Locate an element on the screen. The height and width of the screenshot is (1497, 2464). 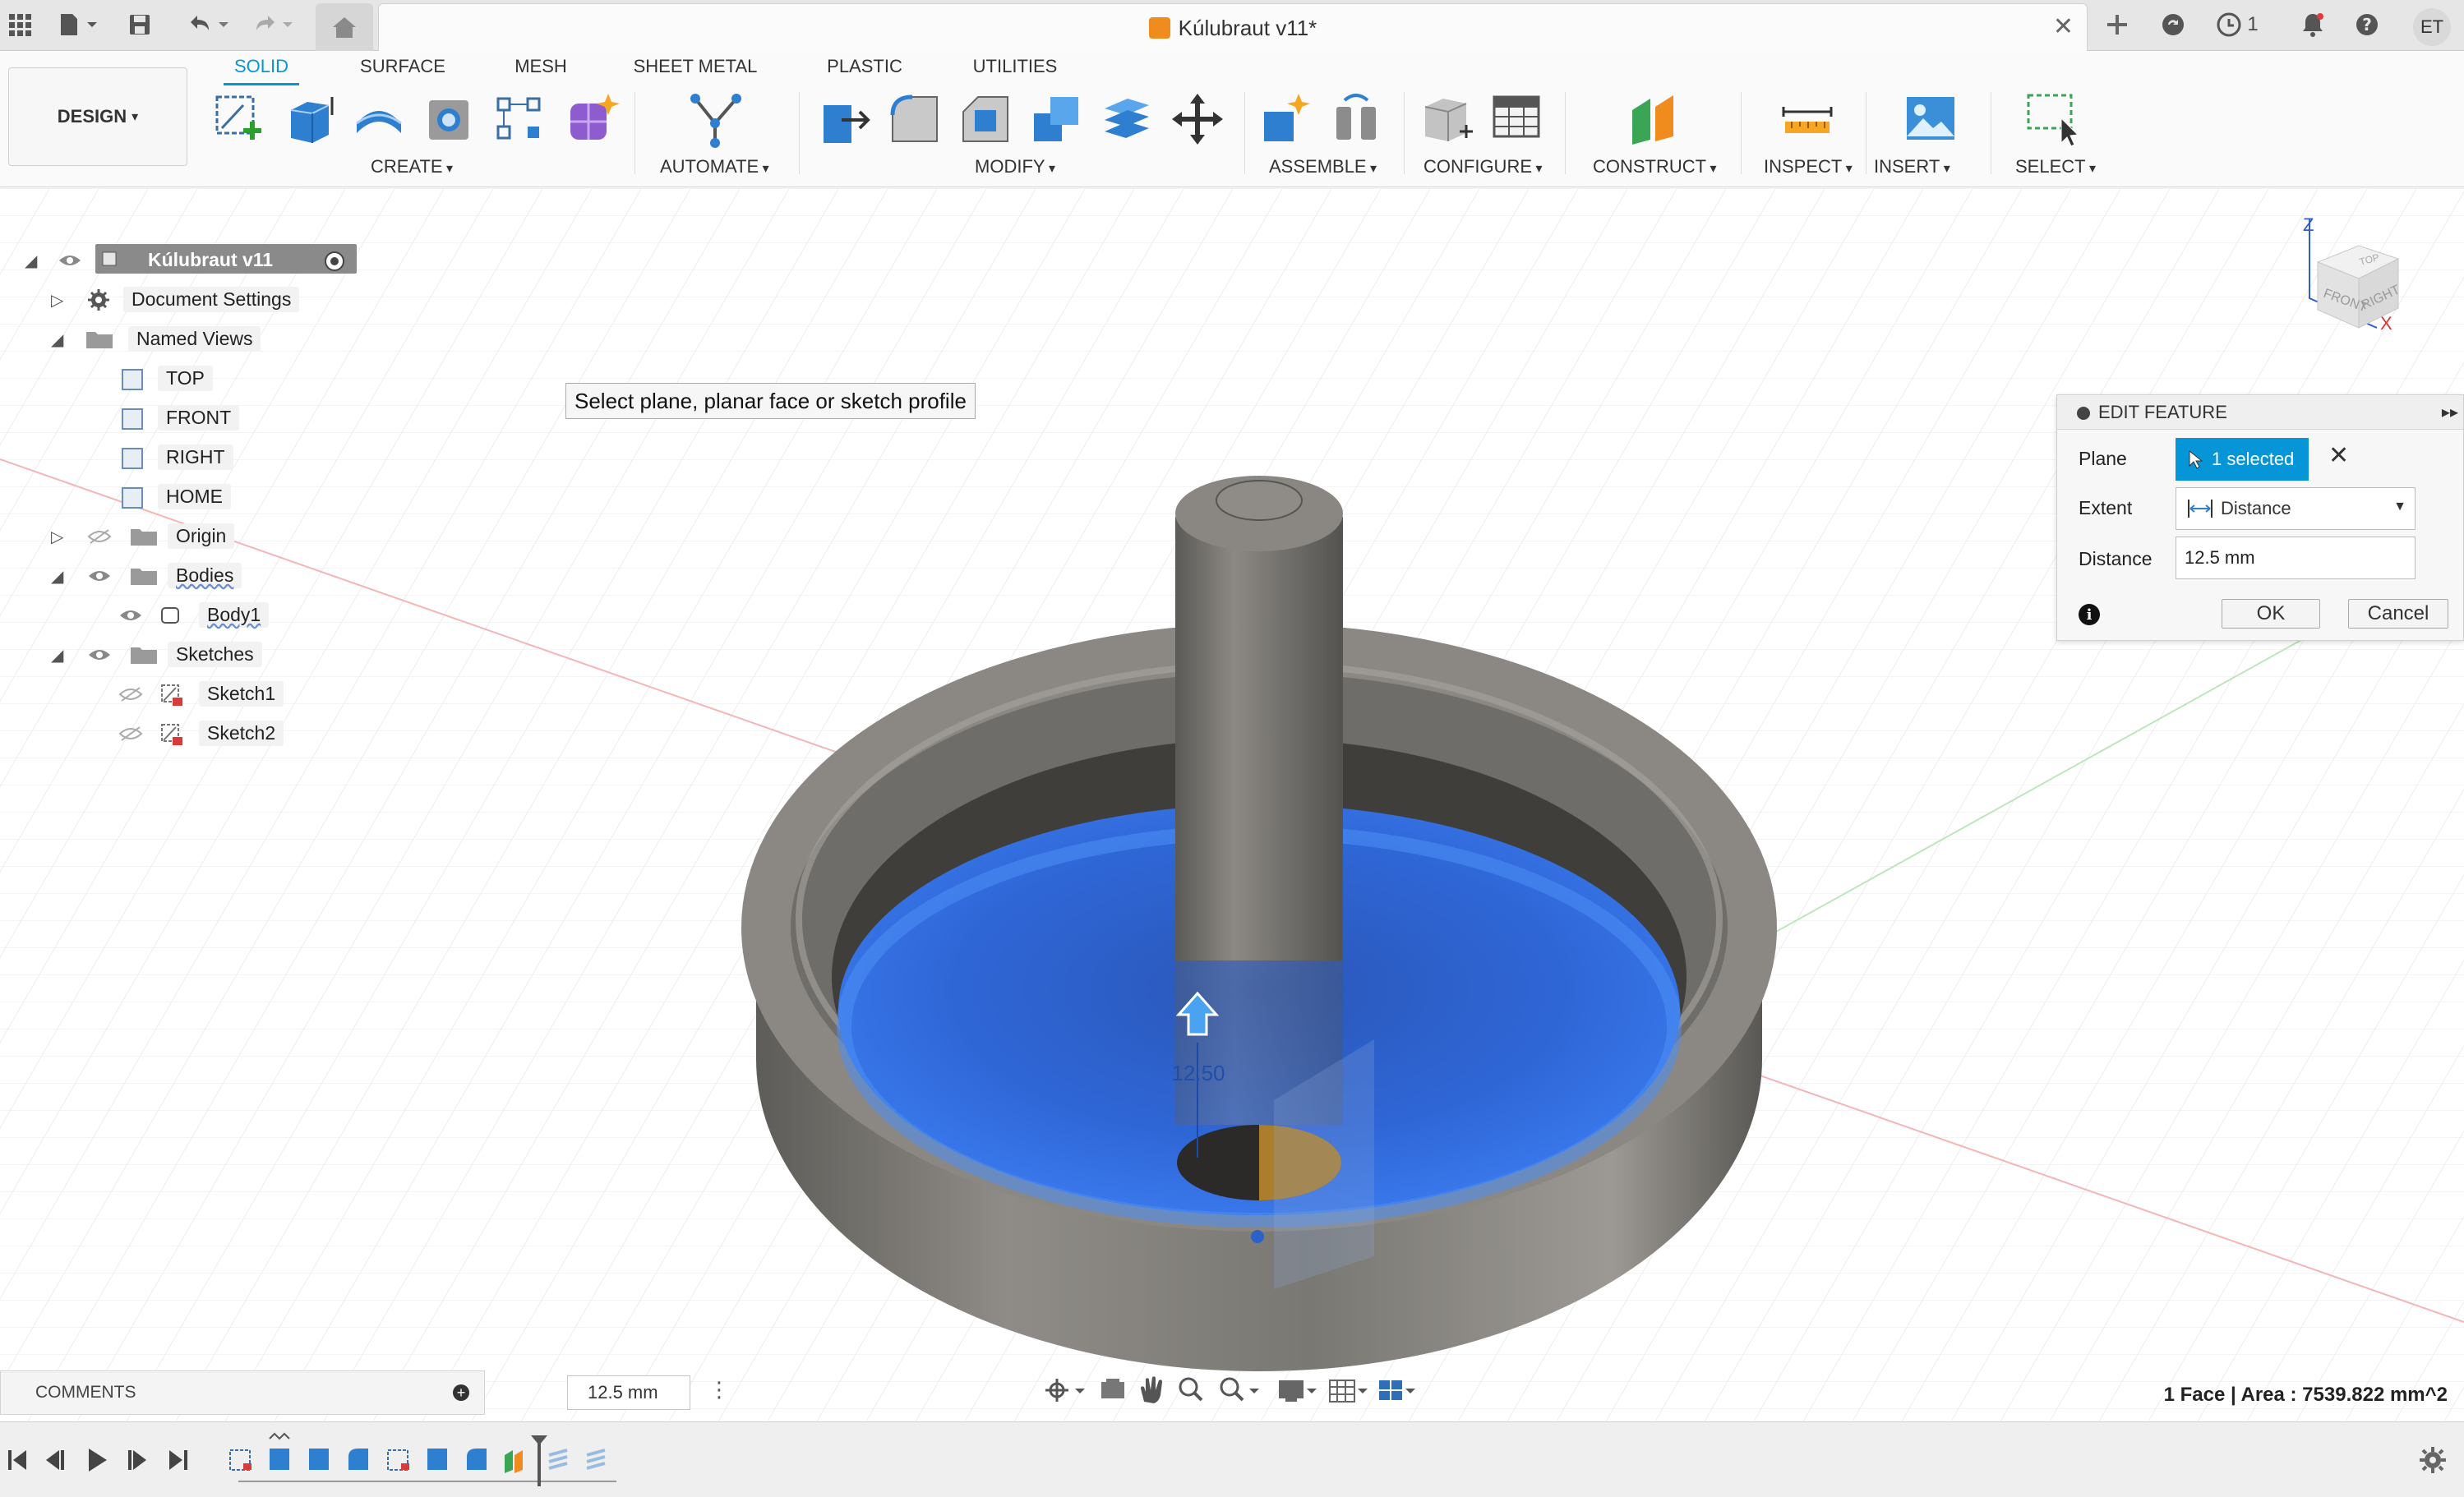
job-status-icon: 1 is located at coordinates (2237, 25).